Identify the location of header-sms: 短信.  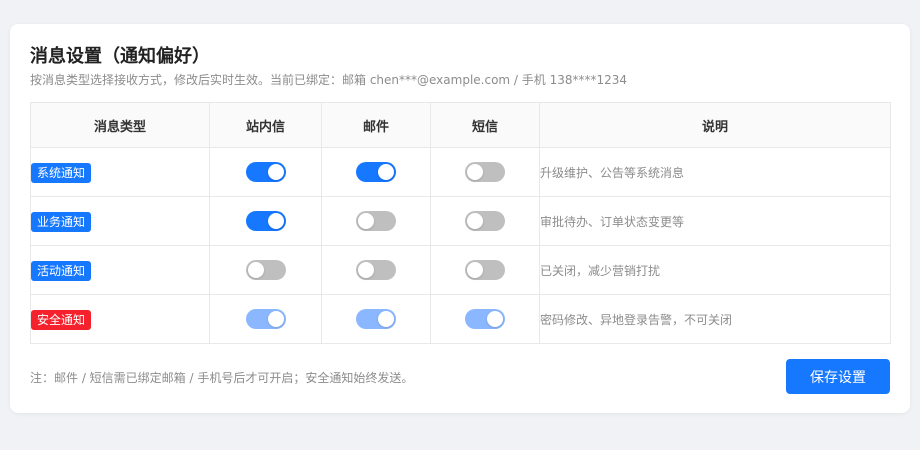
(485, 125).